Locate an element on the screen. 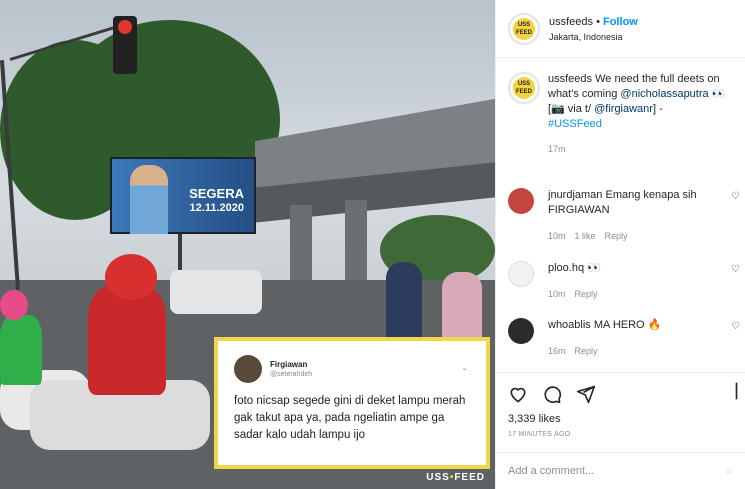 The image size is (745, 489). comment-time: 16m is located at coordinates (557, 351).